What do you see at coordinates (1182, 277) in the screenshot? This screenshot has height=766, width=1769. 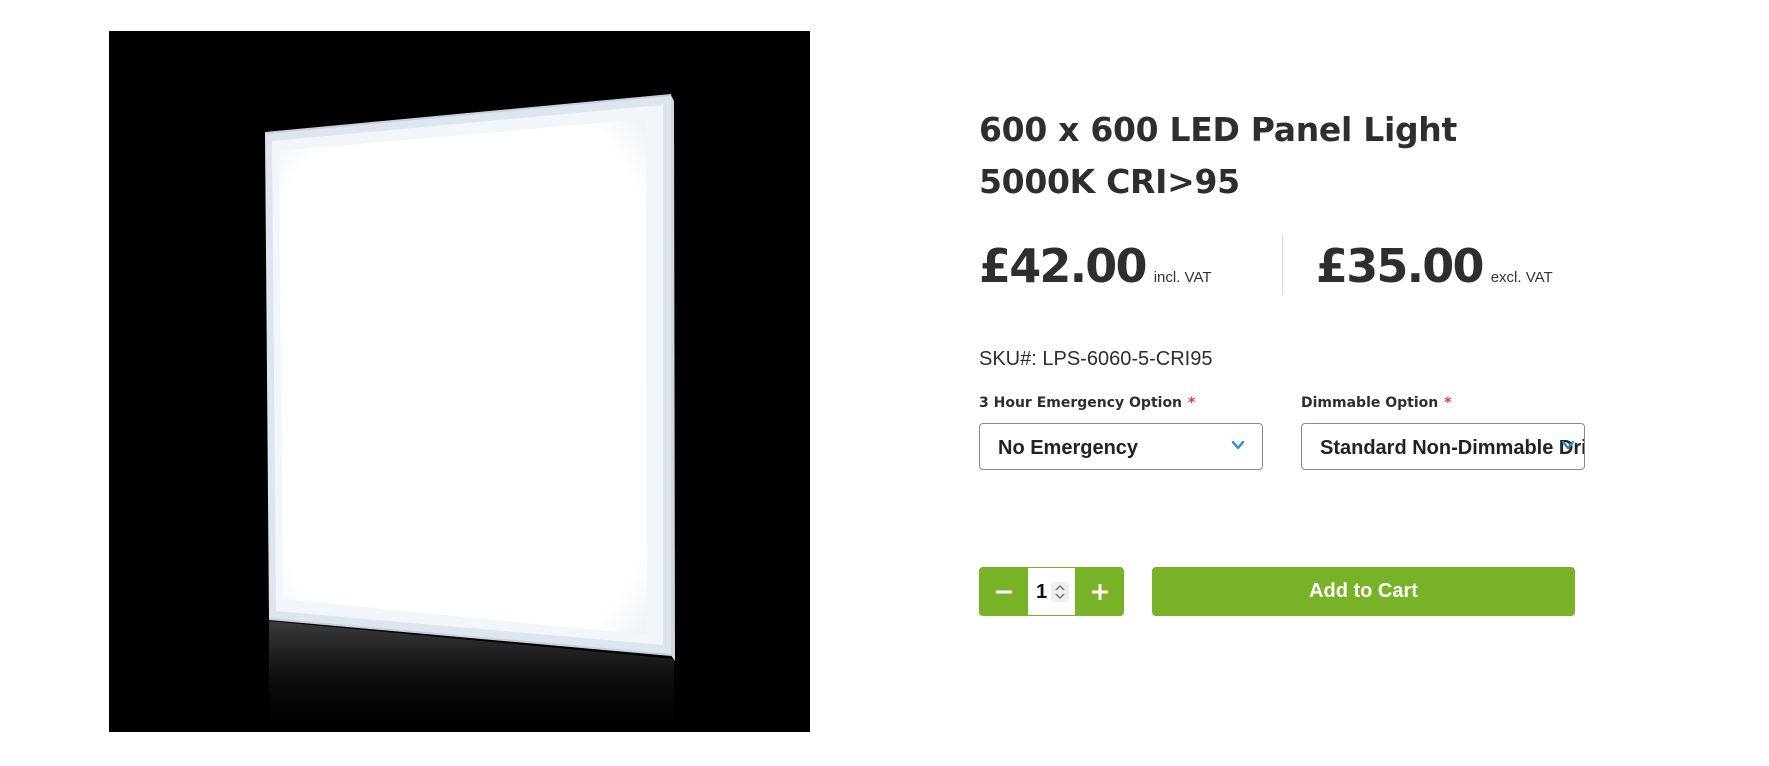 I see `price-incl-label: incl. VAT` at bounding box center [1182, 277].